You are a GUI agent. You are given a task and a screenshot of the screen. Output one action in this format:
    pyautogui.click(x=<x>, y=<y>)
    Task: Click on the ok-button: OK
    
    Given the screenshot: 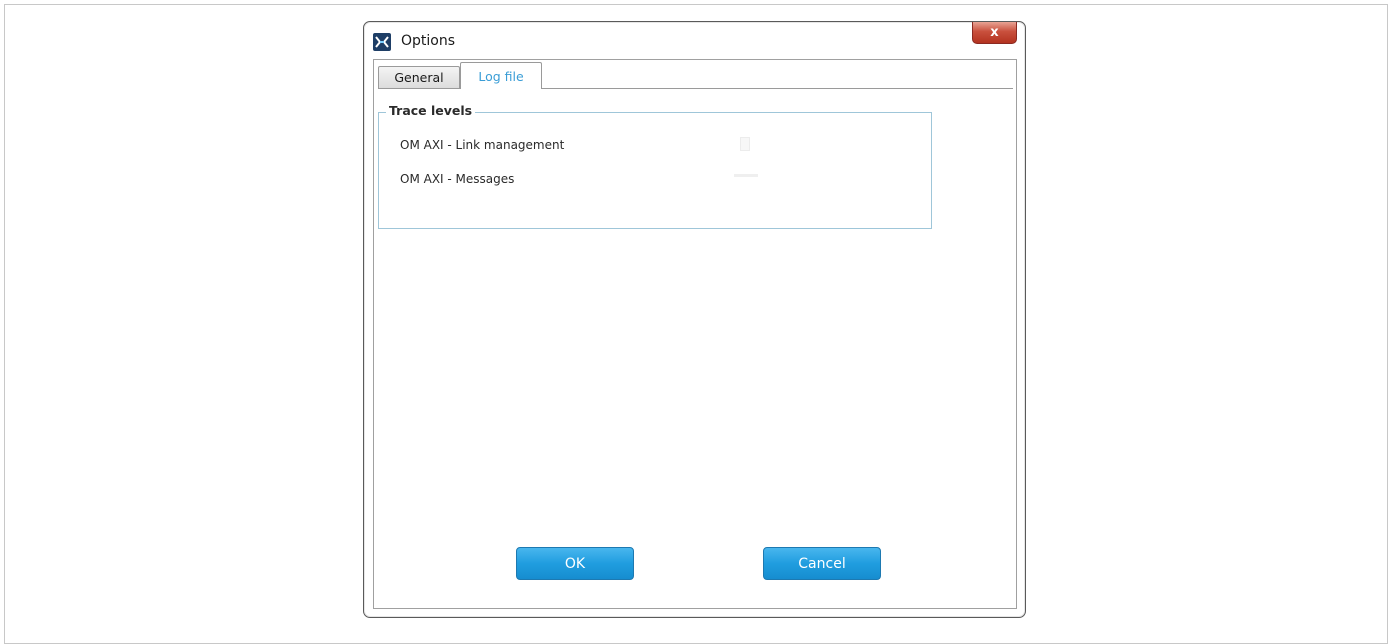 What is the action you would take?
    pyautogui.click(x=575, y=563)
    